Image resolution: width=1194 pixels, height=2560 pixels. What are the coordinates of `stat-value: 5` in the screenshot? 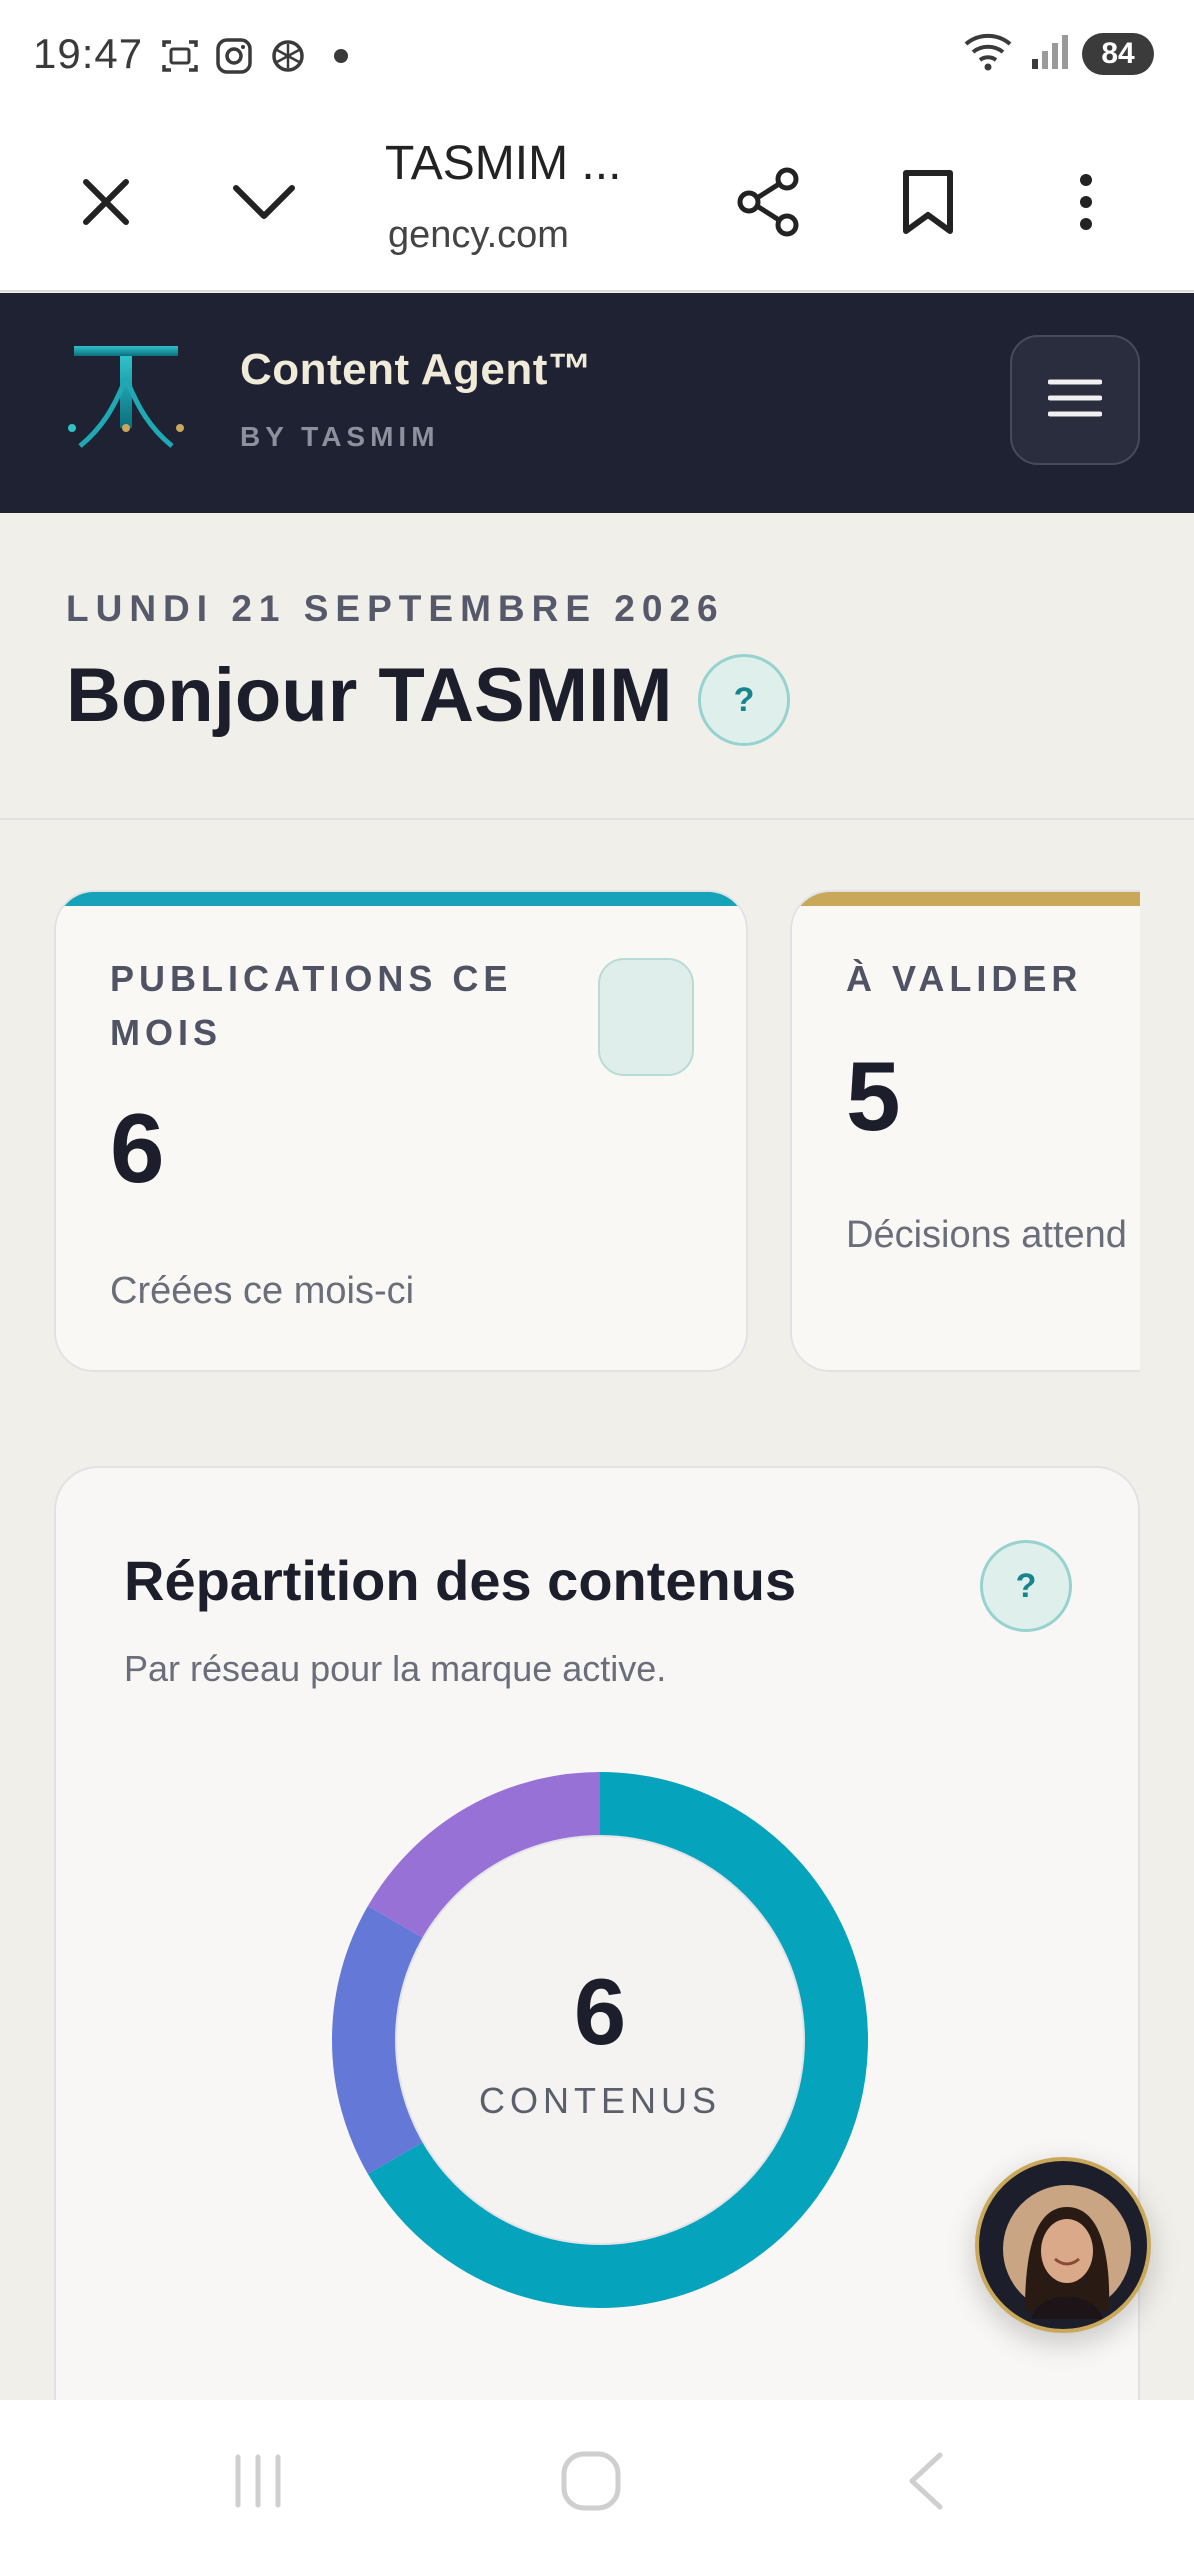 It's located at (873, 1096).